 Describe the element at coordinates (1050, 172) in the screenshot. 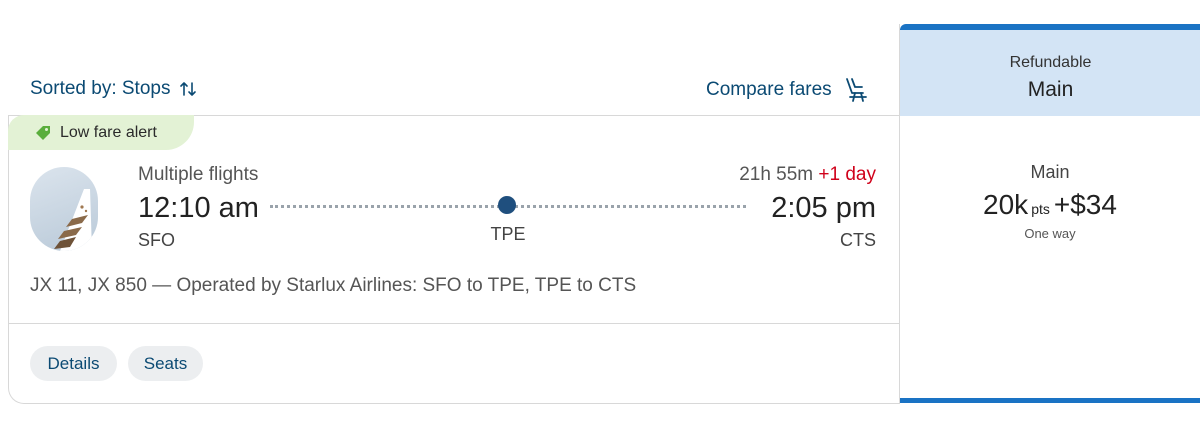

I see `fare-name: Main` at that location.